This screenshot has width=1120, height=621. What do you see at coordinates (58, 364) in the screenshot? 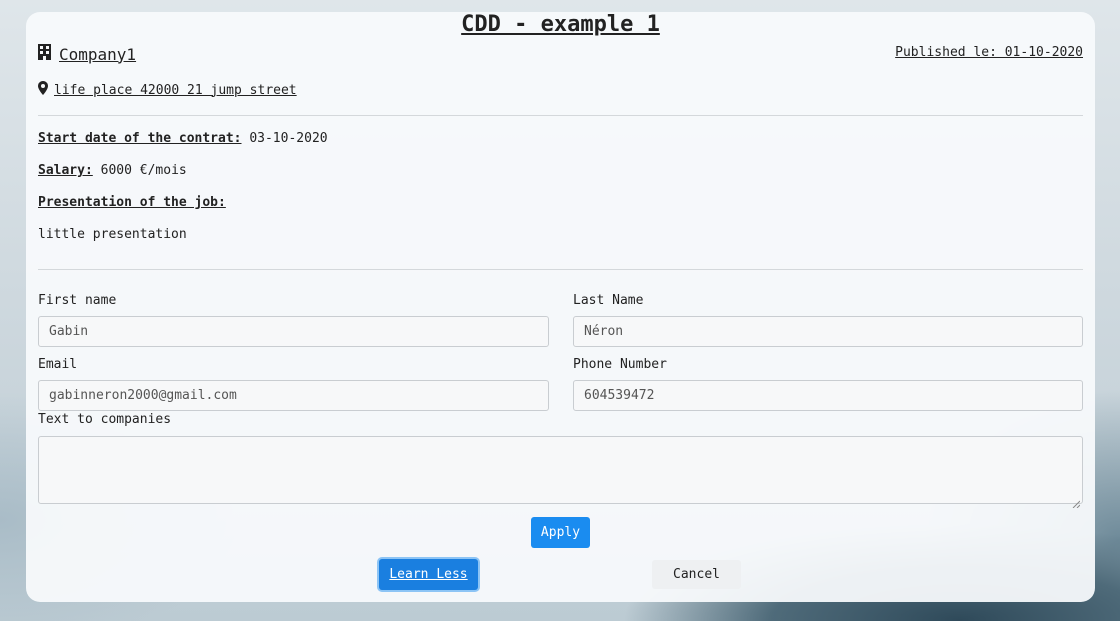
I see `email-label: Email` at bounding box center [58, 364].